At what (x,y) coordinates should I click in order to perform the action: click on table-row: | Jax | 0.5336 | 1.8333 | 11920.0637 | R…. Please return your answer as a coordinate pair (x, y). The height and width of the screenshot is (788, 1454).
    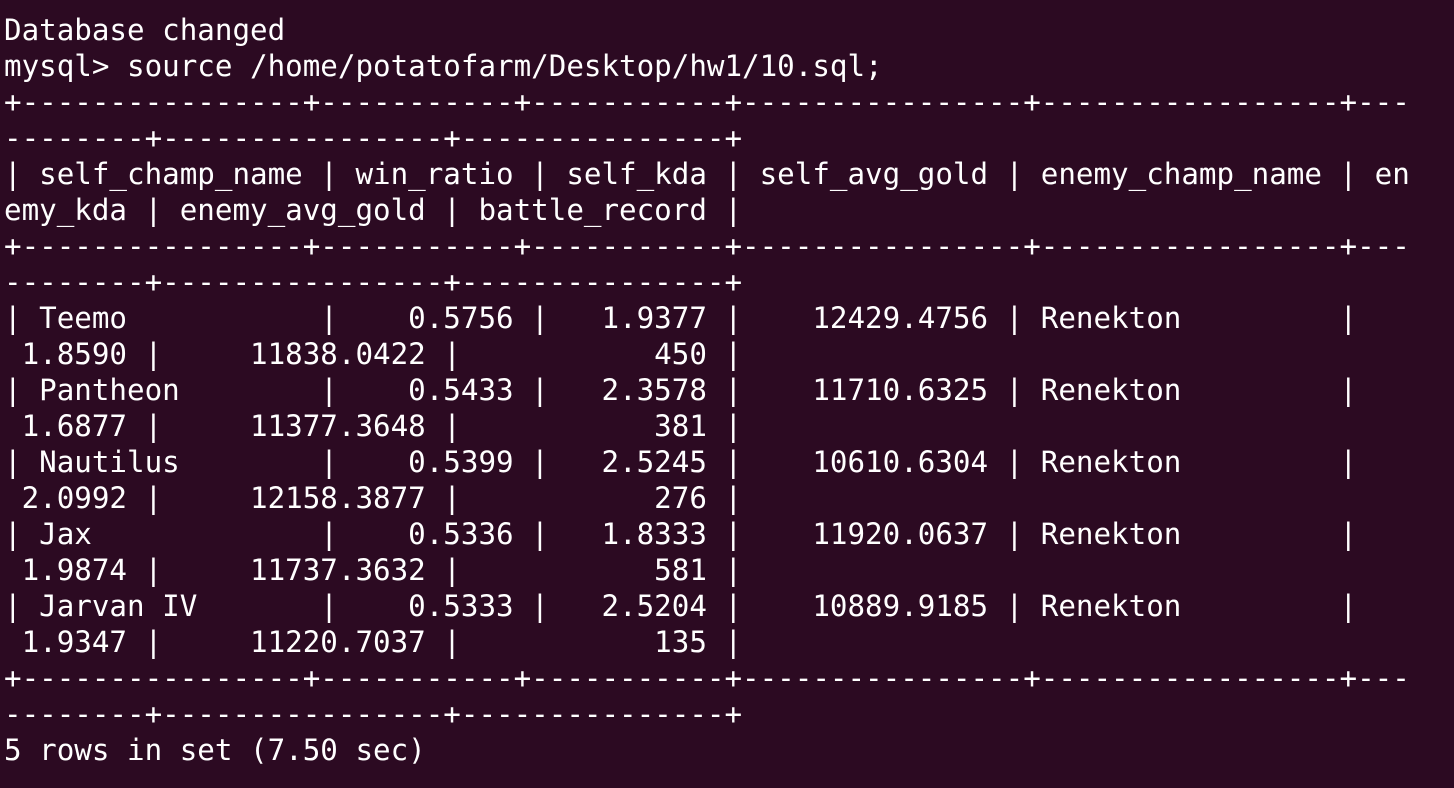
    Looking at the image, I should click on (681, 534).